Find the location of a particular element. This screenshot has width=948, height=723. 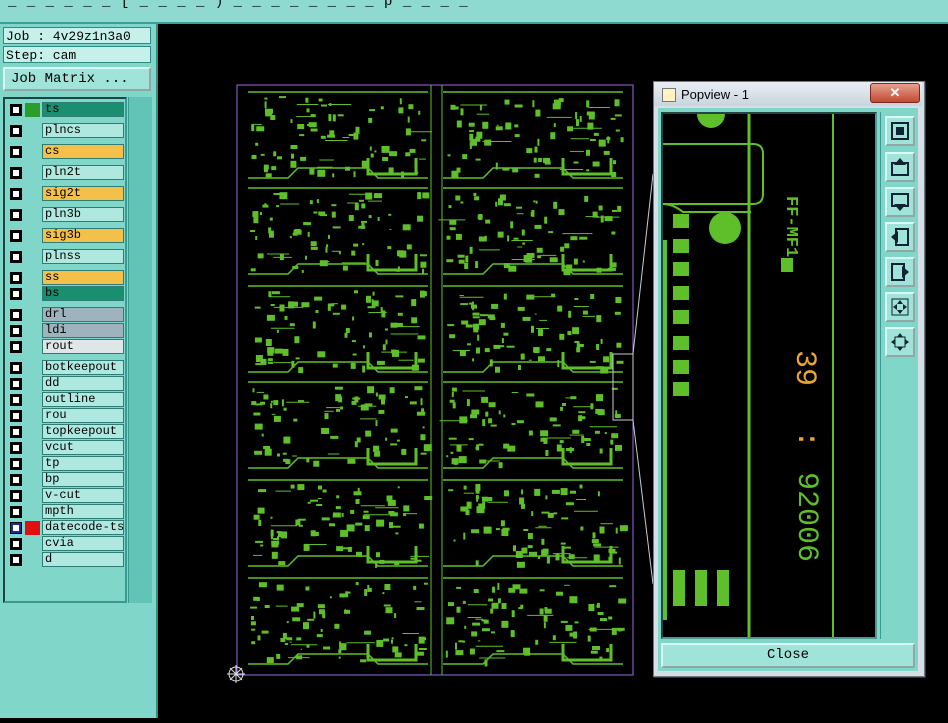

layer-row-plnss: plnss is located at coordinates (67, 256).